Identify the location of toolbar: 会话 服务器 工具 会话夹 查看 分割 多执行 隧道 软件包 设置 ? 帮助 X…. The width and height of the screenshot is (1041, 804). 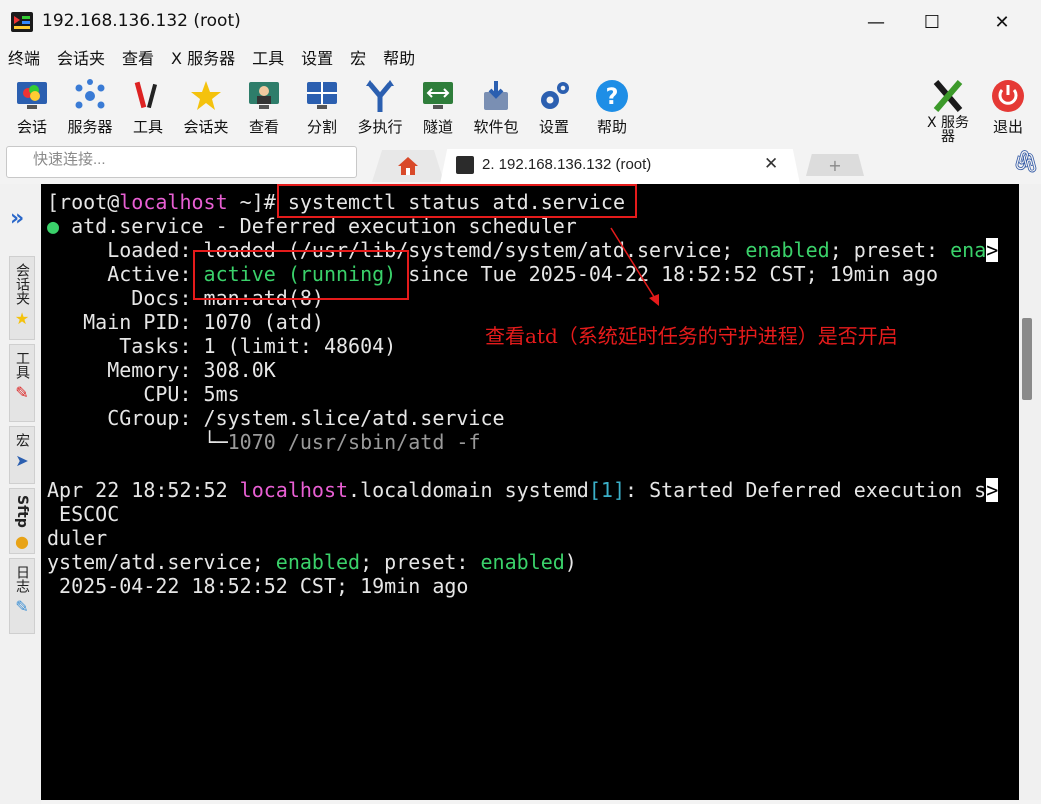
(520, 109).